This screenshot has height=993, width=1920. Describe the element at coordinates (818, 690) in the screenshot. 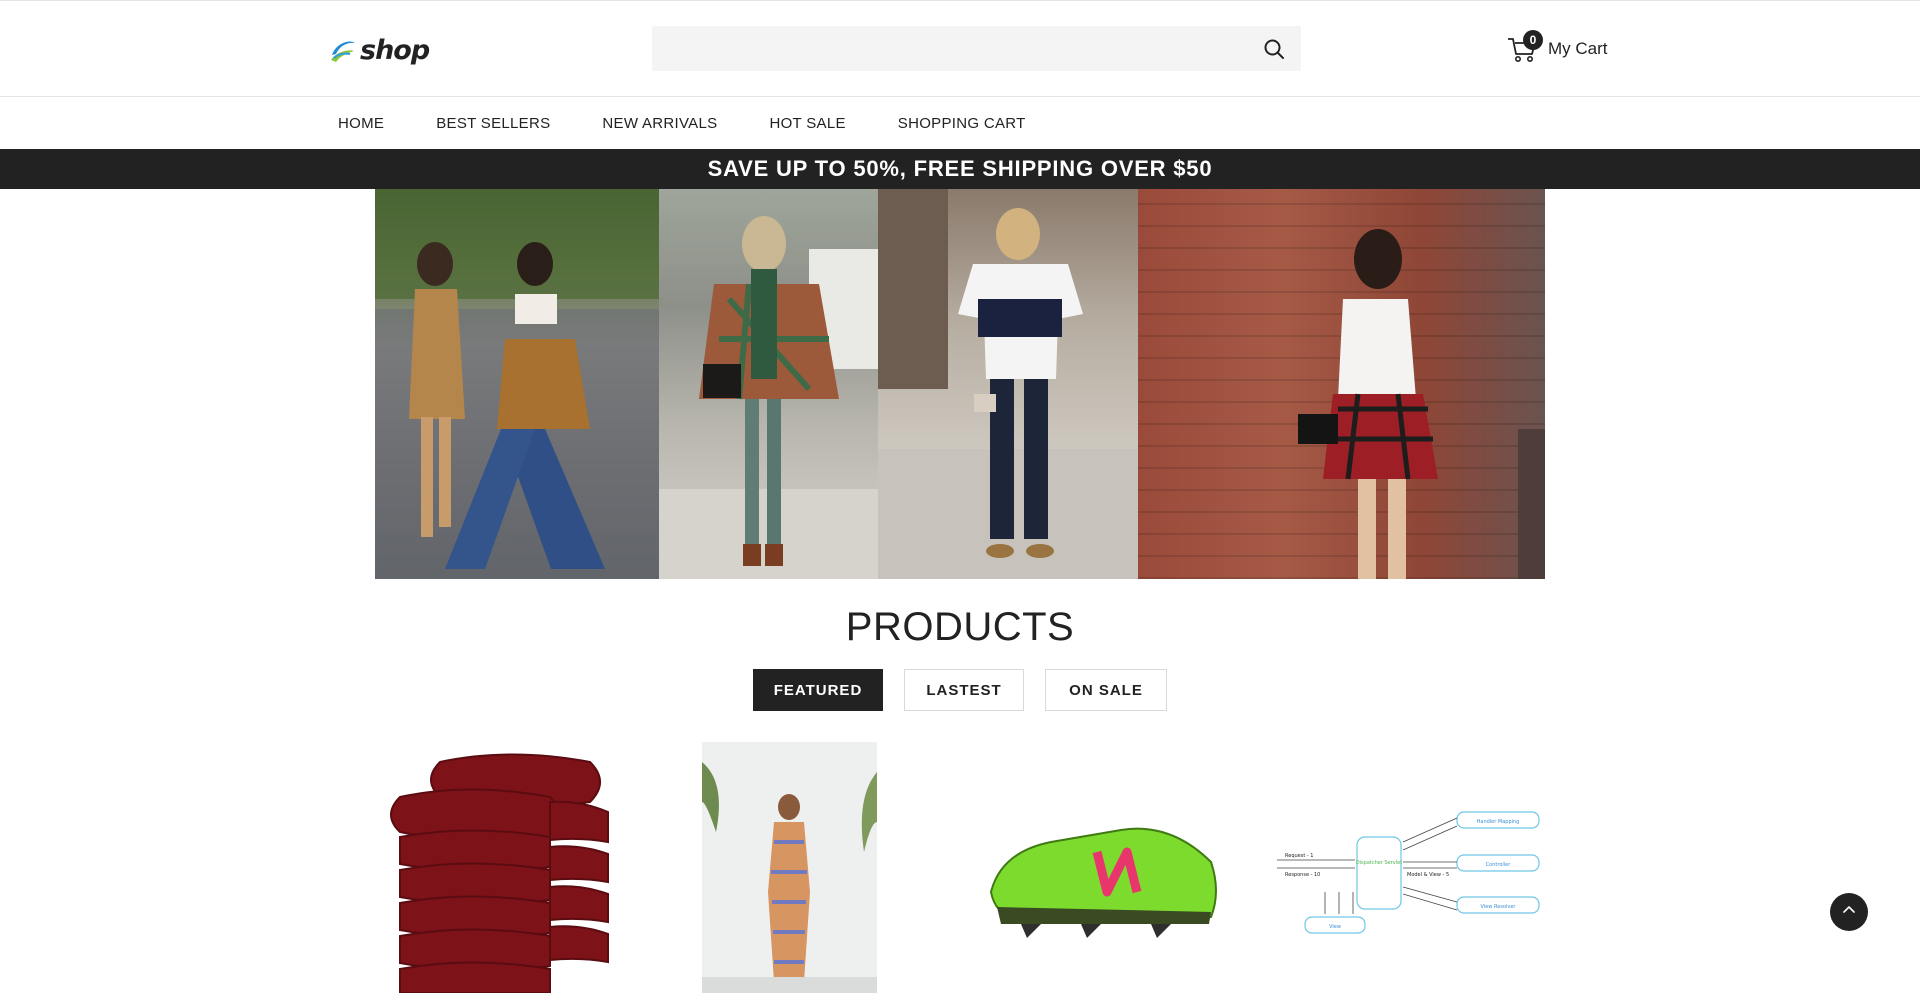

I see `tab-featured: FEATURED` at that location.